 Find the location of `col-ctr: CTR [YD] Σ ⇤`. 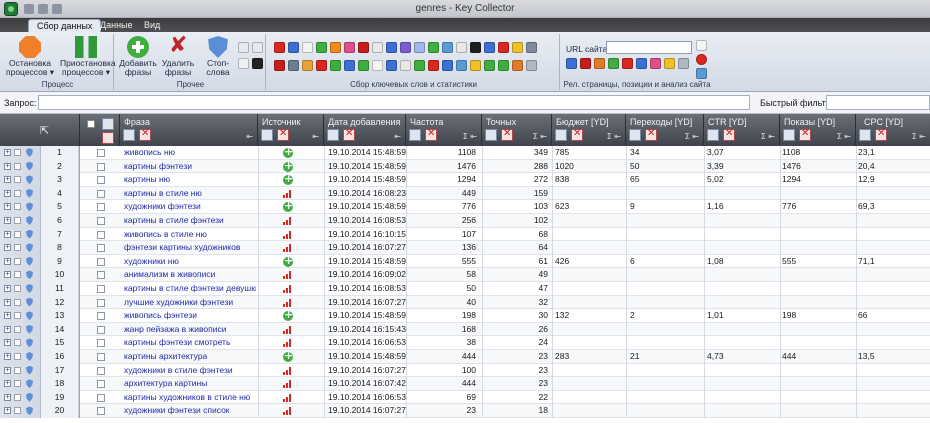

col-ctr: CTR [YD] Σ ⇤ is located at coordinates (742, 130).